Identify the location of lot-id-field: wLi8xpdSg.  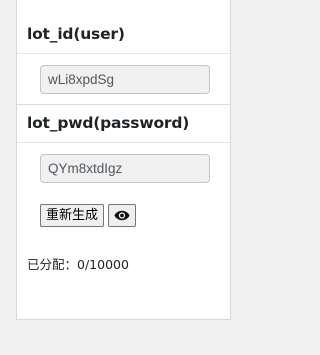
(125, 79).